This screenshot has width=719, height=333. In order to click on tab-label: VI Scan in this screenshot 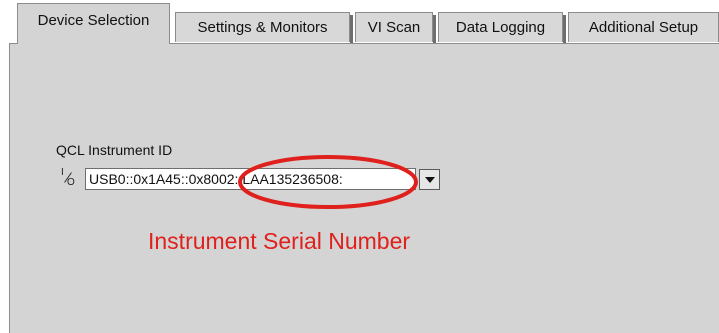, I will do `click(394, 27)`.